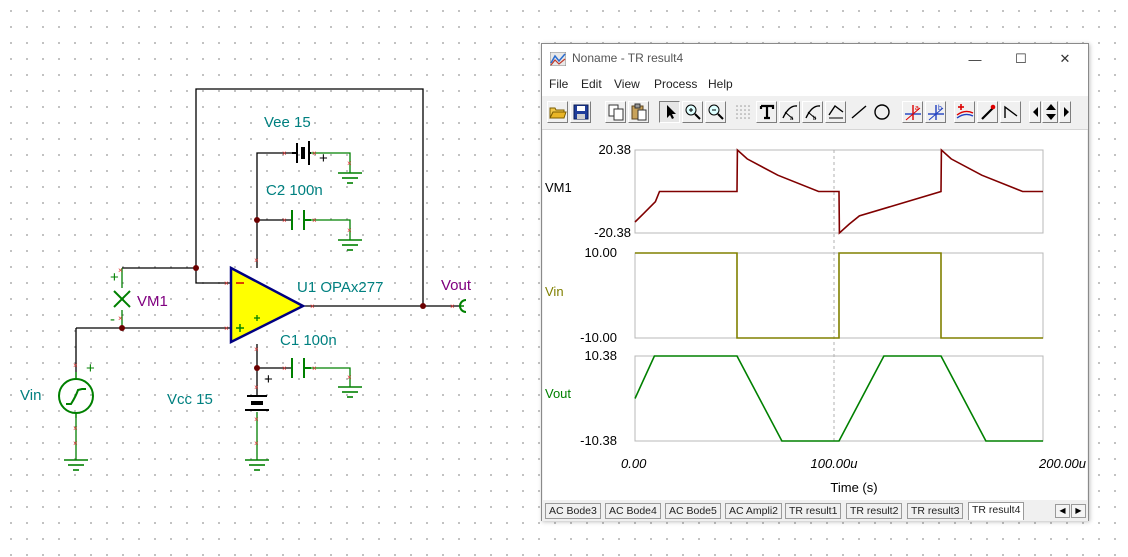  Describe the element at coordinates (600, 355) in the screenshot. I see `vout-ytick-top: 10.38` at that location.